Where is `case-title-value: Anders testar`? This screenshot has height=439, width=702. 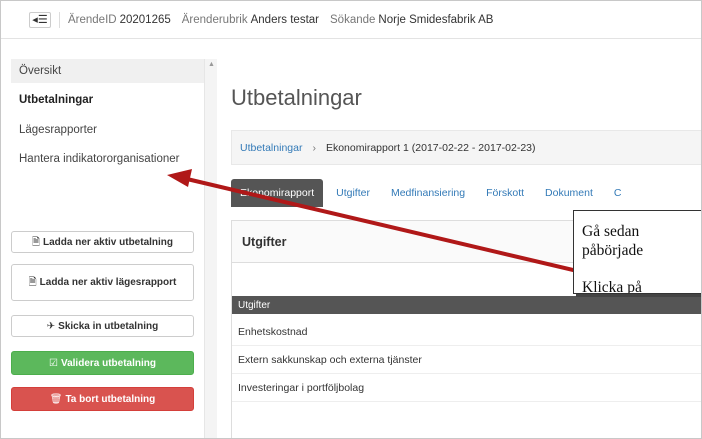
case-title-value: Anders testar is located at coordinates (285, 19).